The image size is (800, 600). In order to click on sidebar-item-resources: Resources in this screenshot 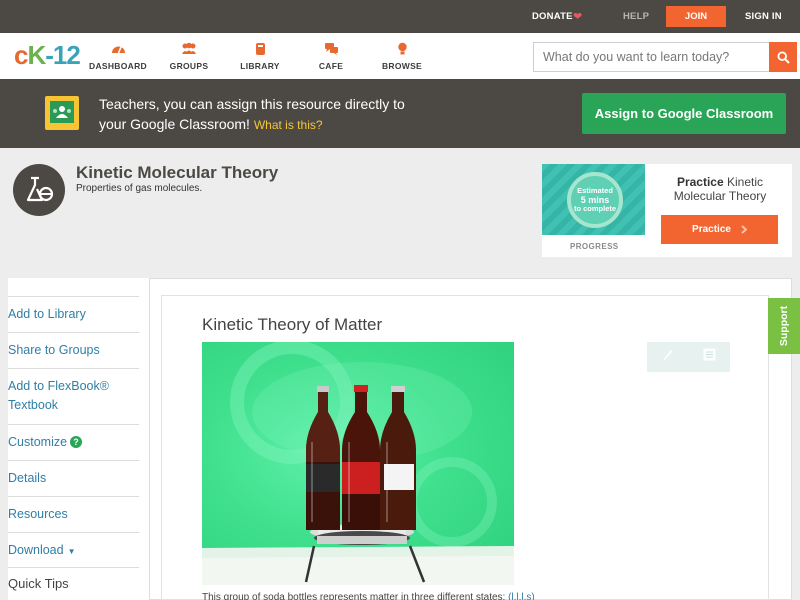, I will do `click(73, 510)`.